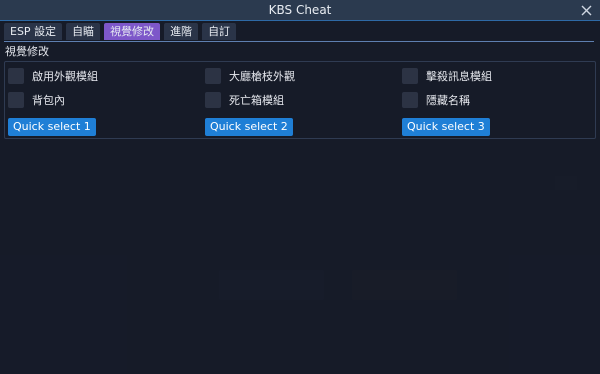 The image size is (600, 374). What do you see at coordinates (27, 51) in the screenshot?
I see `section-title: 視覺修改` at bounding box center [27, 51].